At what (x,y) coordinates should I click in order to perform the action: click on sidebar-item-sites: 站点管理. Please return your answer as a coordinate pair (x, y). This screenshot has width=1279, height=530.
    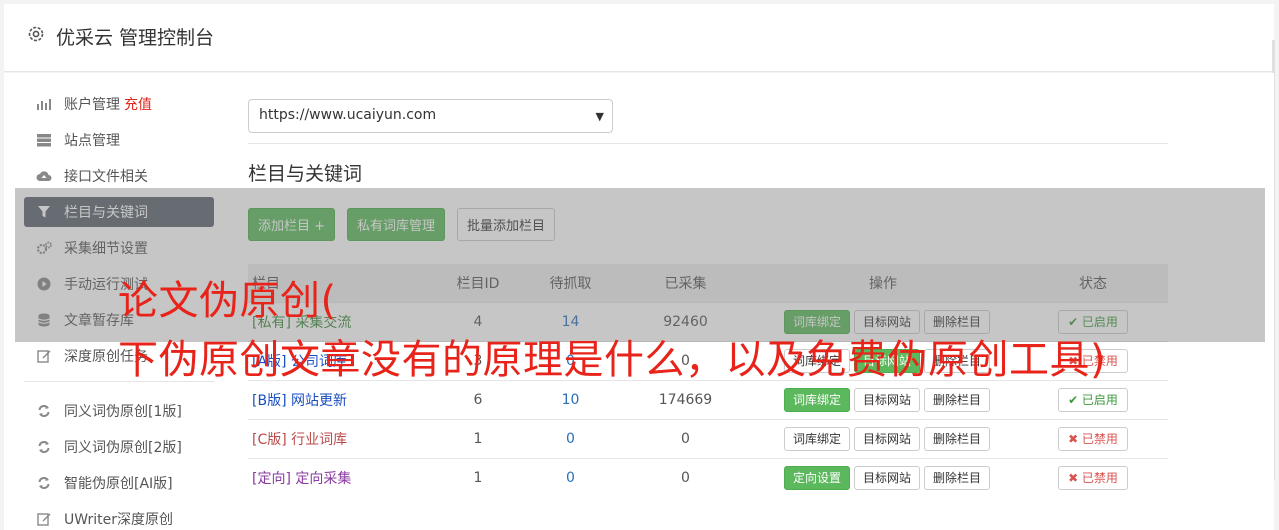
    Looking at the image, I should click on (119, 140).